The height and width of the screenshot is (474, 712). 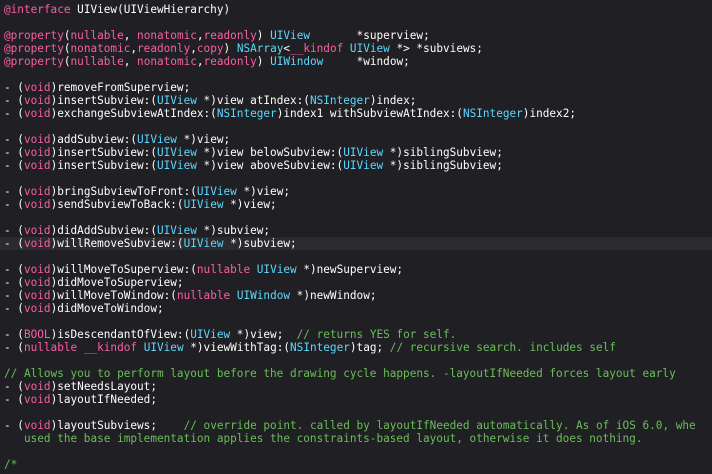 What do you see at coordinates (270, 165) in the screenshot?
I see `text-token: *)view aboveSubview:(` at bounding box center [270, 165].